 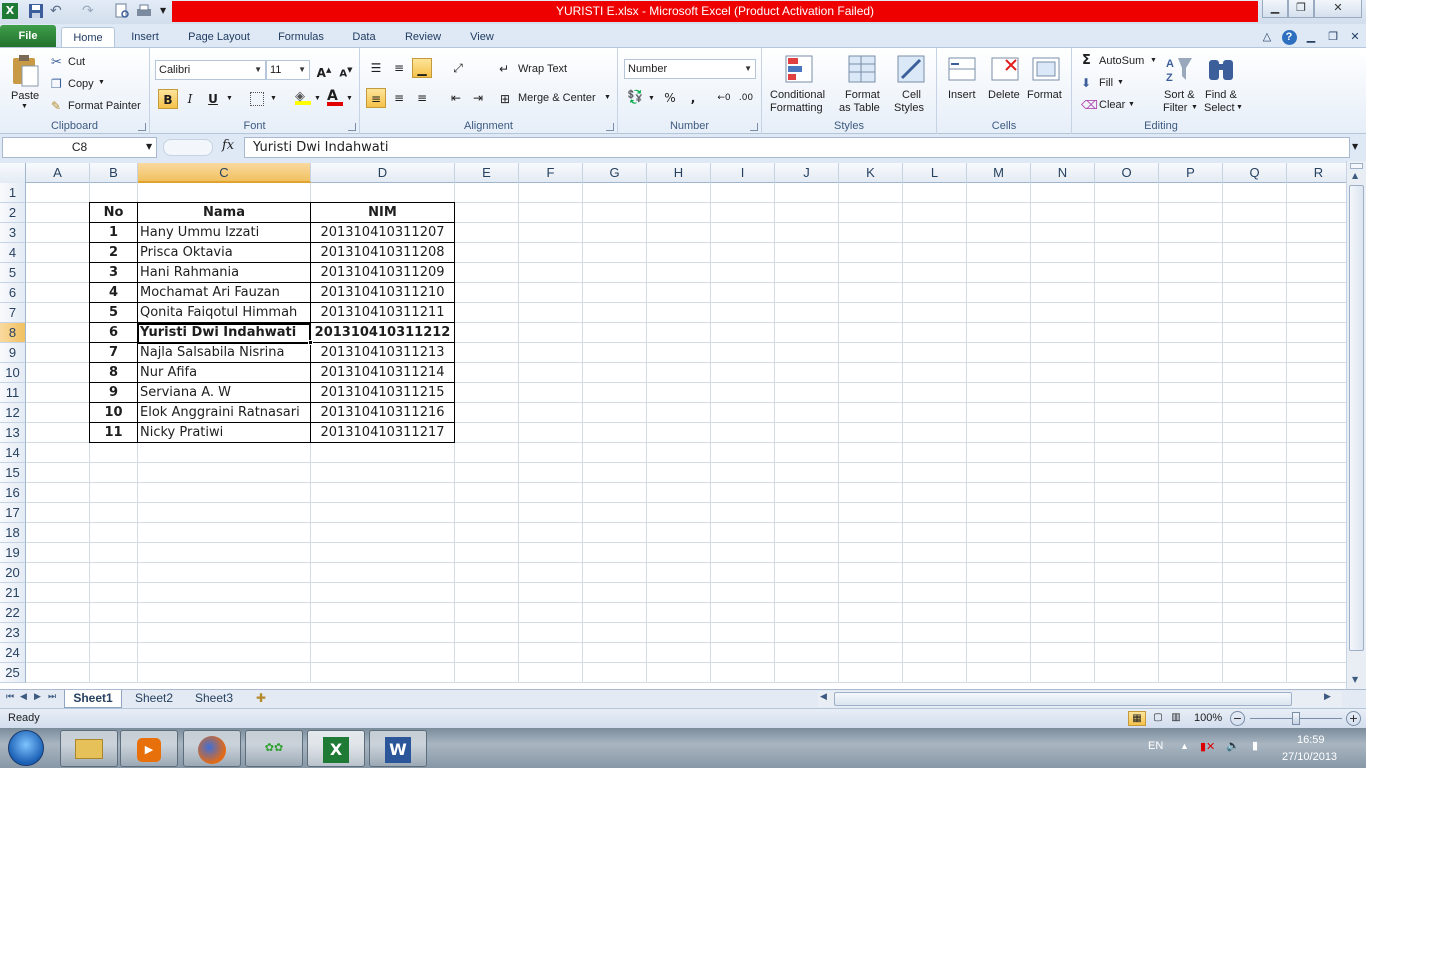 What do you see at coordinates (349, 98) in the screenshot?
I see `font-color-dropdown-icon: ▼` at bounding box center [349, 98].